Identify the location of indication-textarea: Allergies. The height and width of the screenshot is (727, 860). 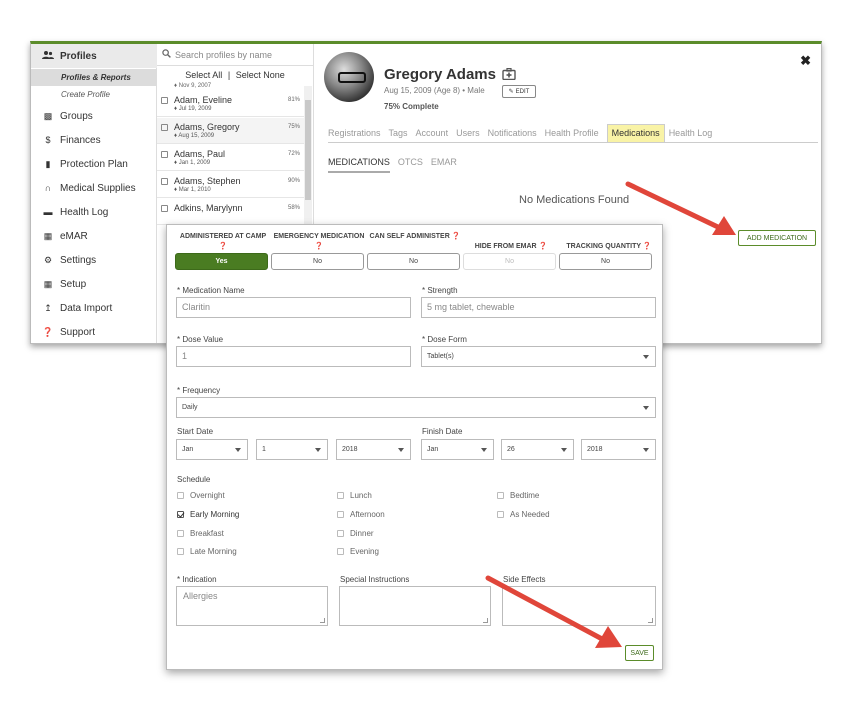
(252, 606).